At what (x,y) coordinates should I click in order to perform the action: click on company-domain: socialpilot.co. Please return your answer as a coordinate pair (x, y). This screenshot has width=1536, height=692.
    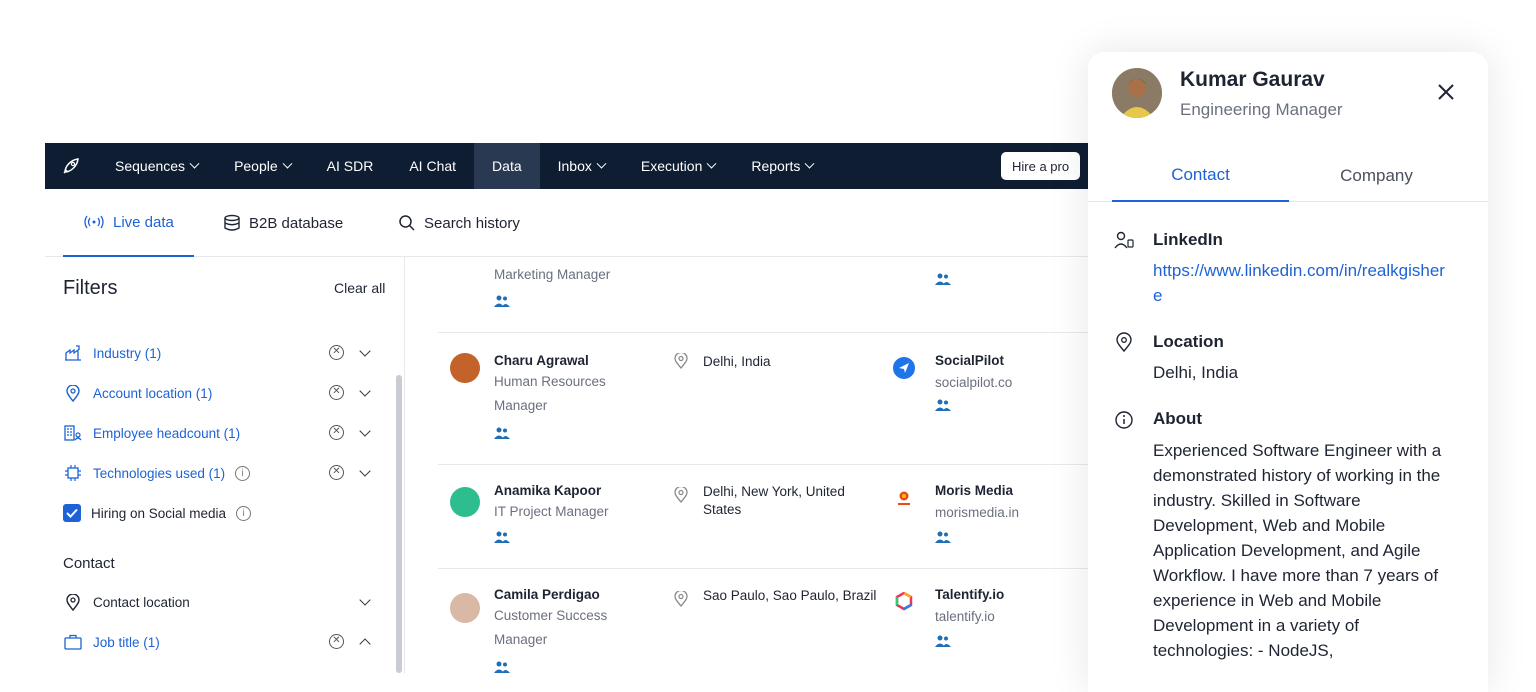
    Looking at the image, I should click on (973, 382).